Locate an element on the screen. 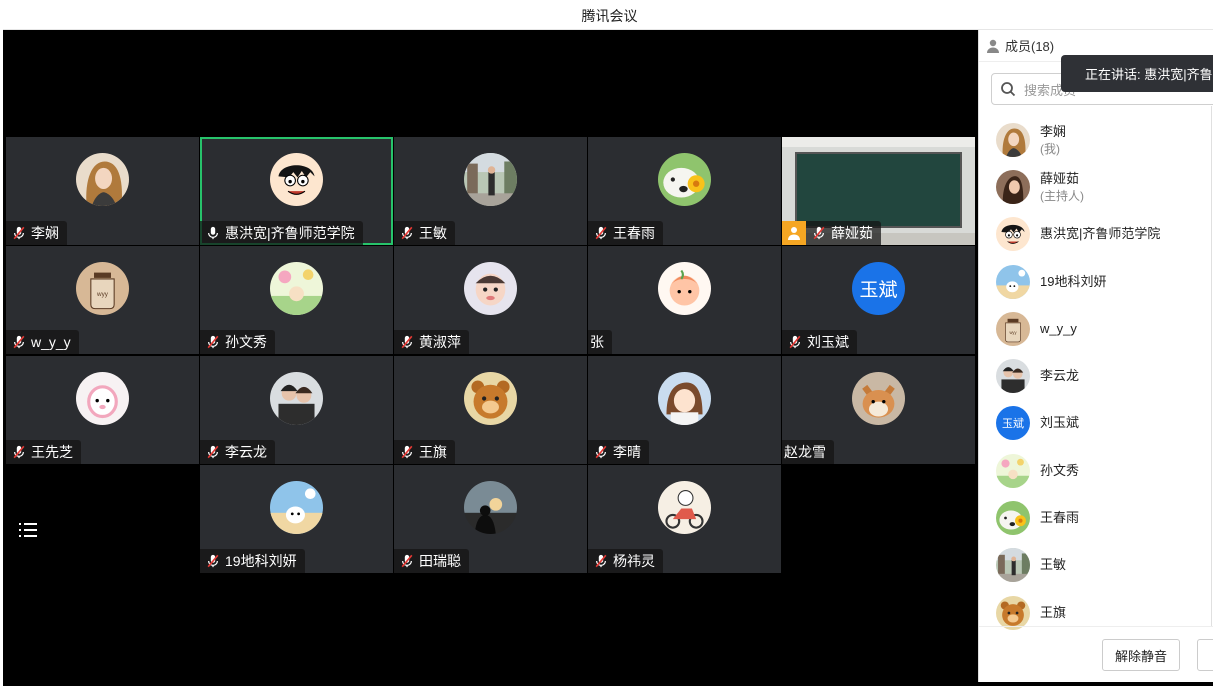 Image resolution: width=1213 pixels, height=686 pixels. video-tile: 王春雨 is located at coordinates (684, 190).